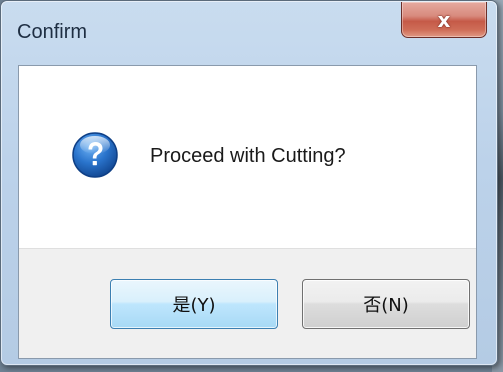 The image size is (503, 372). I want to click on dialog-title: Confirm, so click(52, 32).